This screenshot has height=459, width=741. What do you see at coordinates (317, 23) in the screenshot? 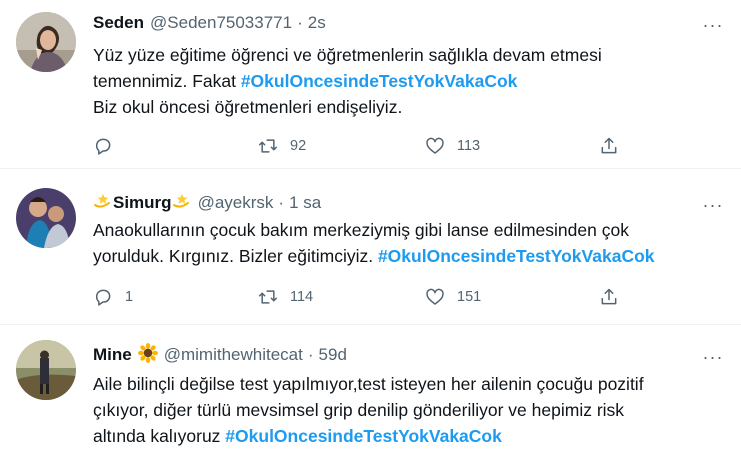
I see `timestamp: 2s` at bounding box center [317, 23].